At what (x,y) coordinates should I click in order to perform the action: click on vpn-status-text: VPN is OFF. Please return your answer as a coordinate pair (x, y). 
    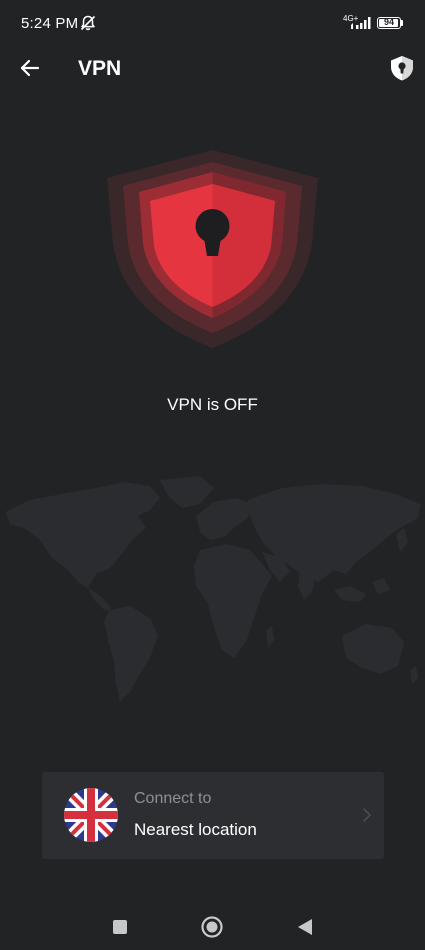
    Looking at the image, I should click on (212, 404).